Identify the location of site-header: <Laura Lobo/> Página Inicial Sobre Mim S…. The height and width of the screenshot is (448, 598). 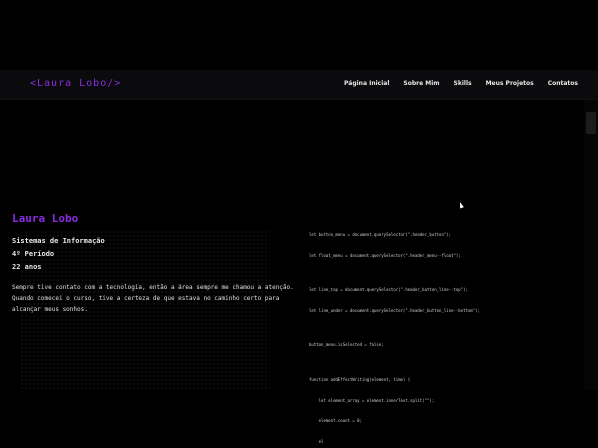
(299, 85).